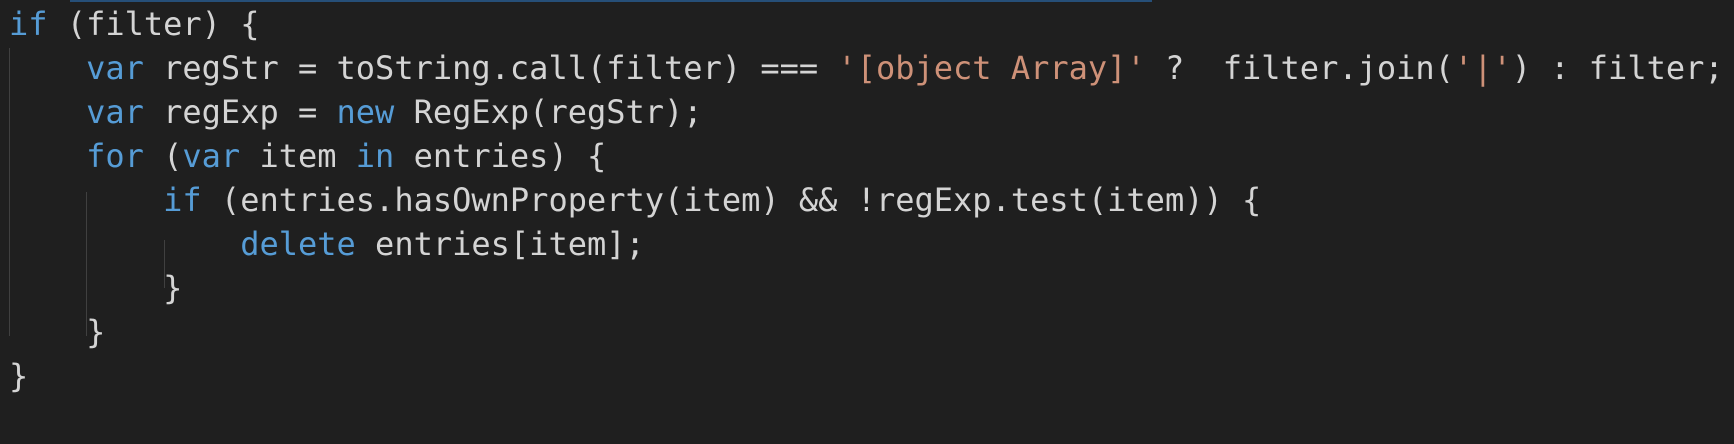  Describe the element at coordinates (500, 244) in the screenshot. I see `code-token: entries[item];` at that location.